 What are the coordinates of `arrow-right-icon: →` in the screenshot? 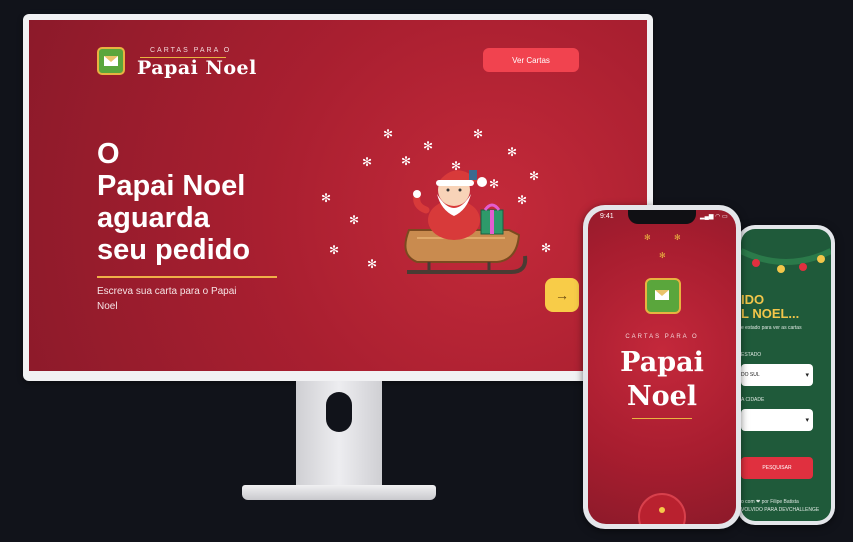 It's located at (562, 295).